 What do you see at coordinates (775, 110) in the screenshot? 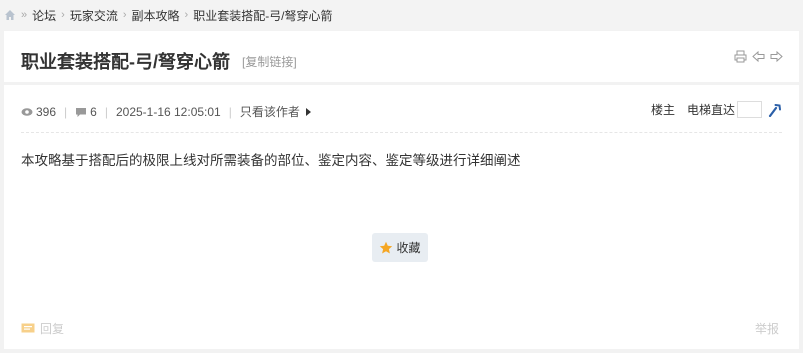
I see `go-icon` at bounding box center [775, 110].